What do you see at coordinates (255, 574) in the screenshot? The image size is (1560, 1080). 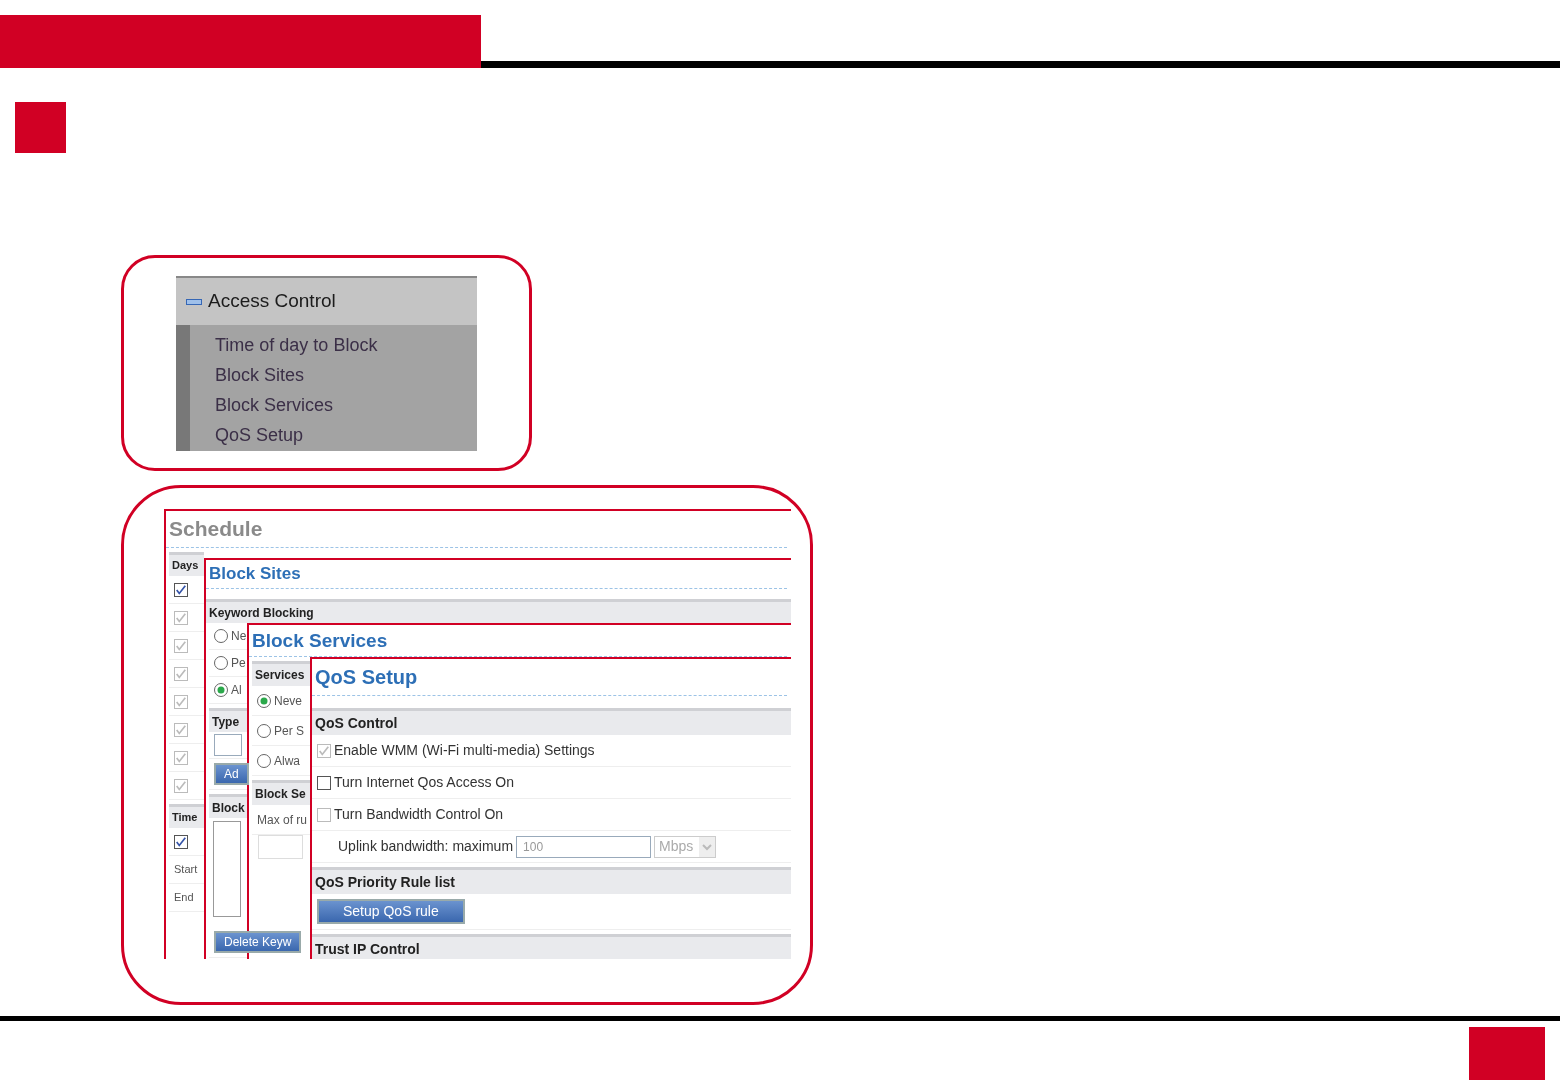 I see `window-title: Block Sites` at bounding box center [255, 574].